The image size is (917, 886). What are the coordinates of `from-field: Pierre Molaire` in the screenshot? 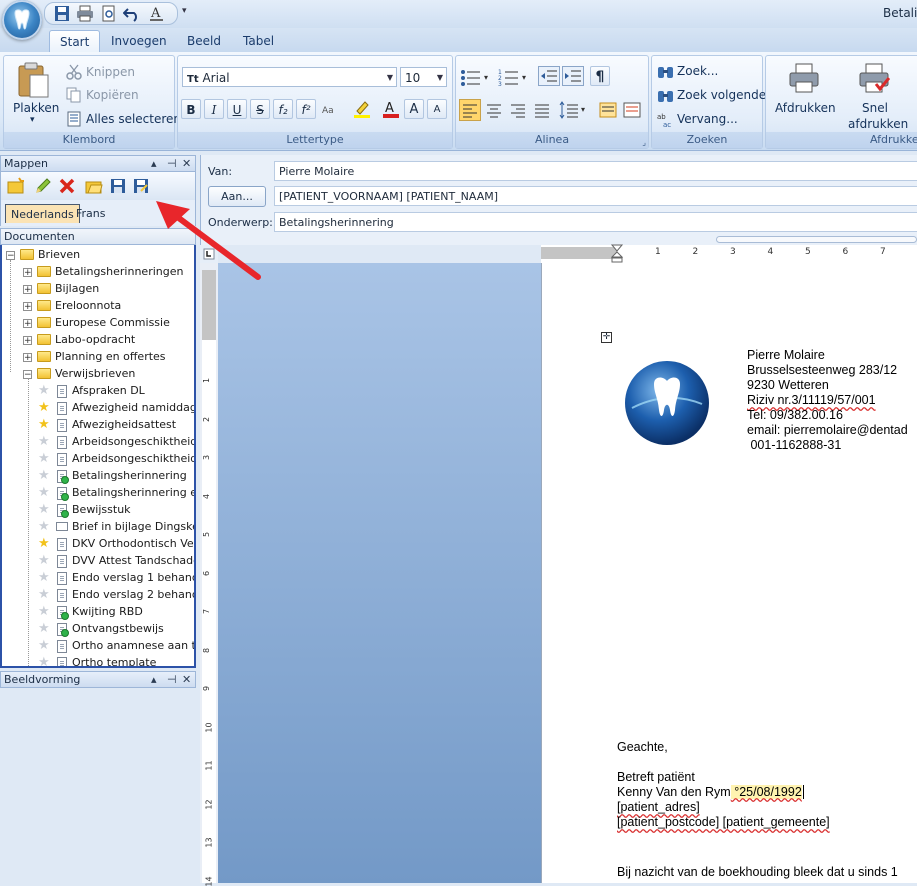 It's located at (595, 171).